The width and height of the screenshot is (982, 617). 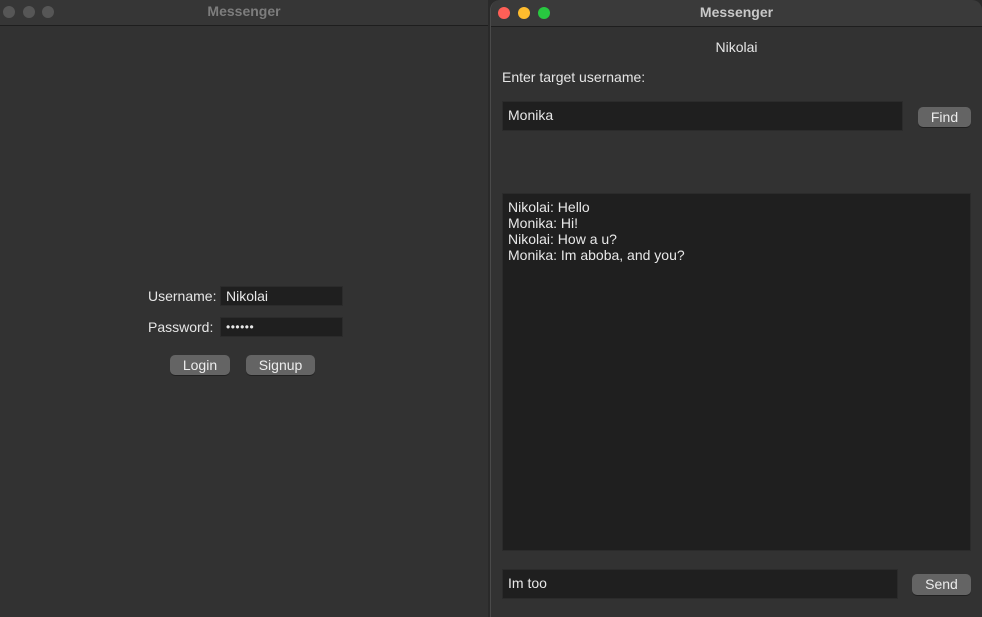 What do you see at coordinates (562, 239) in the screenshot?
I see `chat-message: Nikolai: How a u?` at bounding box center [562, 239].